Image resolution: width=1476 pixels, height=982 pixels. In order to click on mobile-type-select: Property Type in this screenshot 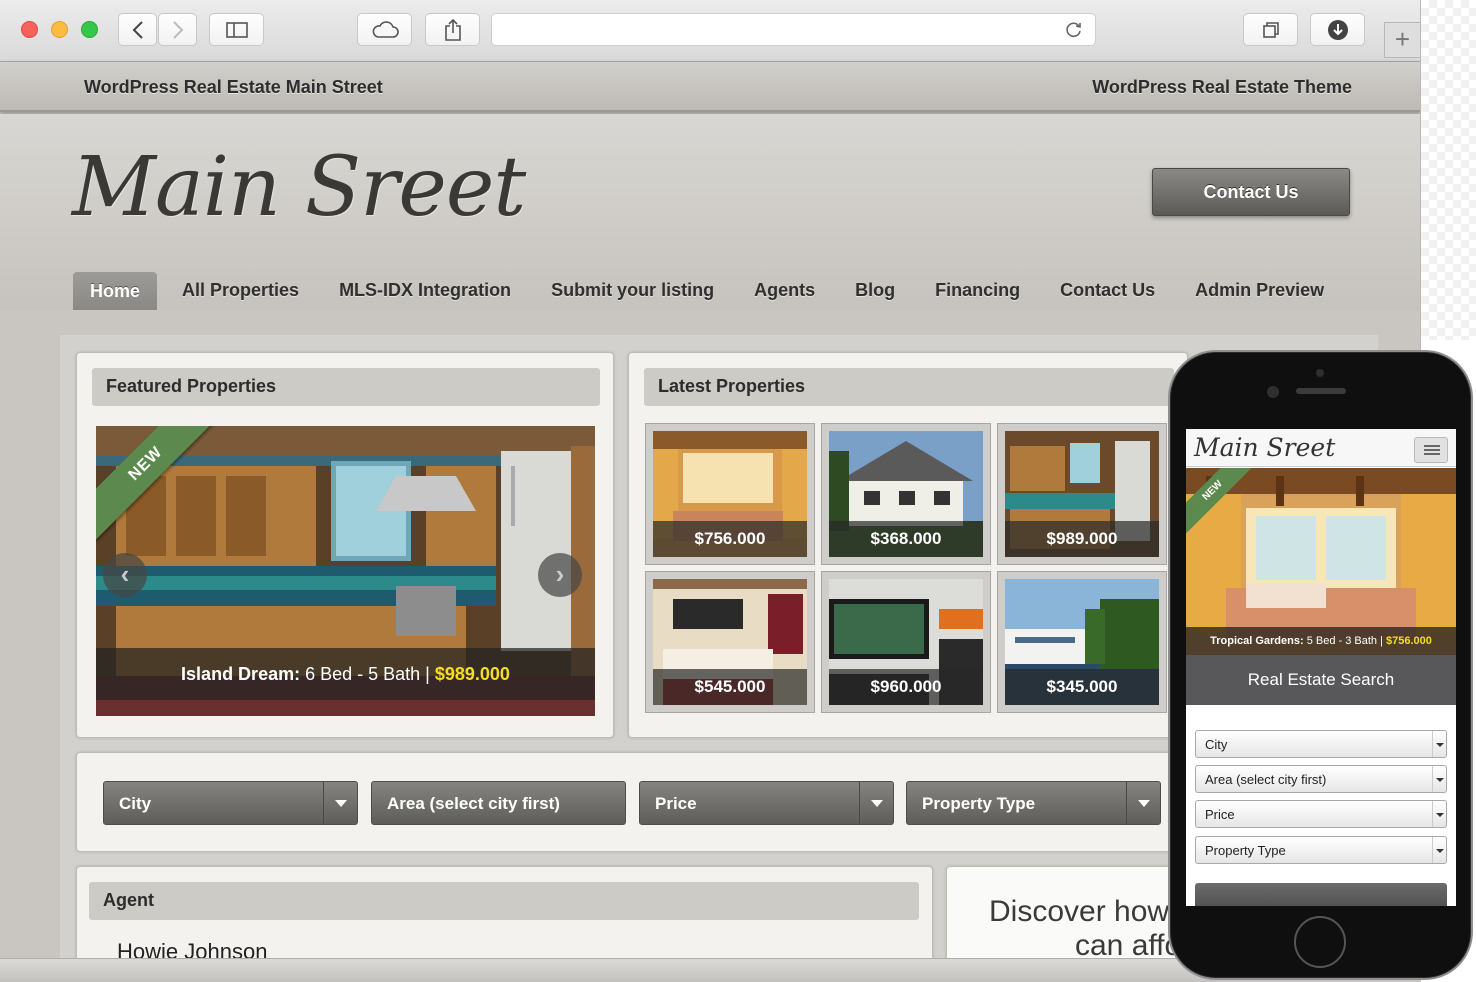, I will do `click(1321, 850)`.